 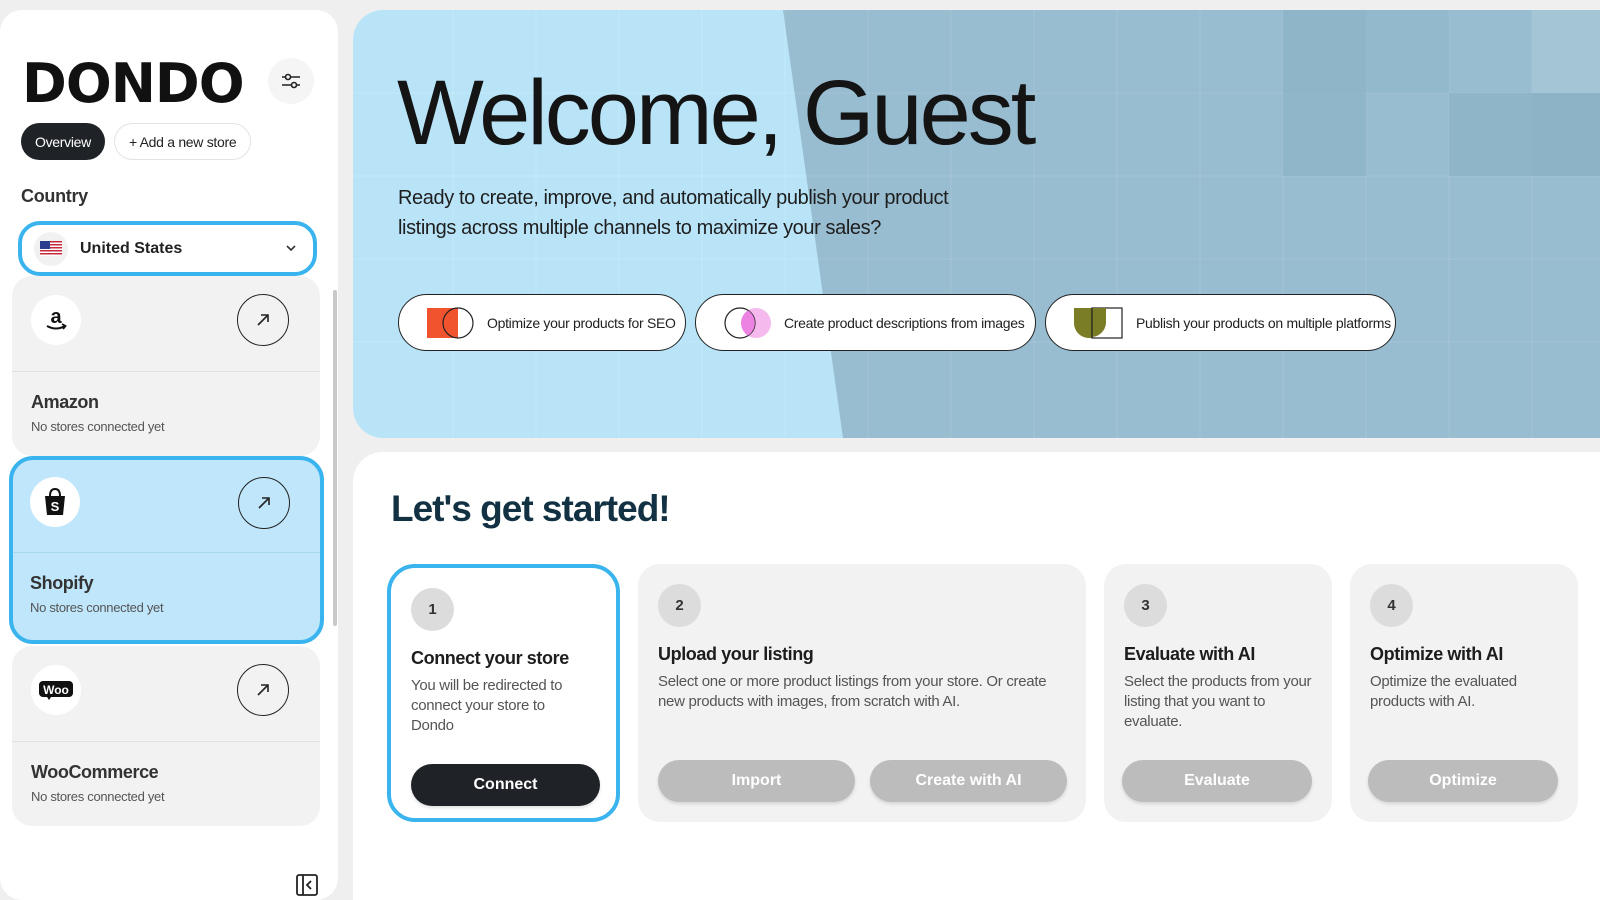 What do you see at coordinates (335, 458) in the screenshot?
I see `sidebar-scrollbar` at bounding box center [335, 458].